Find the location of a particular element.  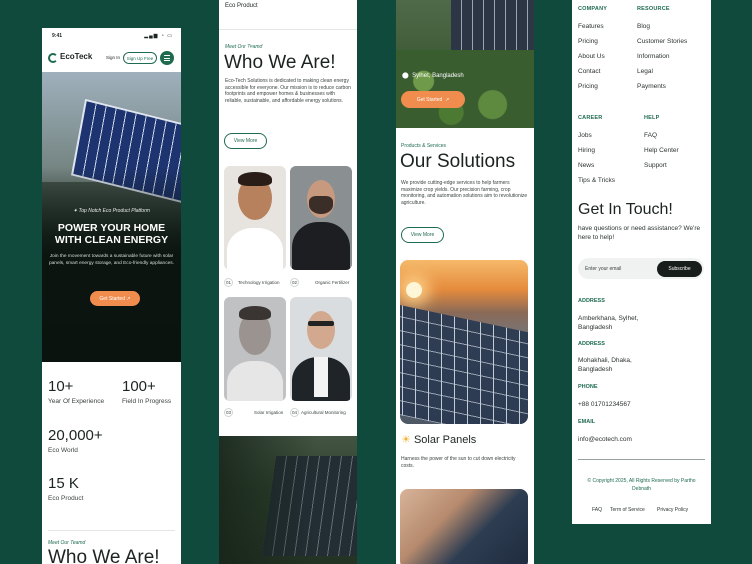

footer-link: News is located at coordinates (586, 165).